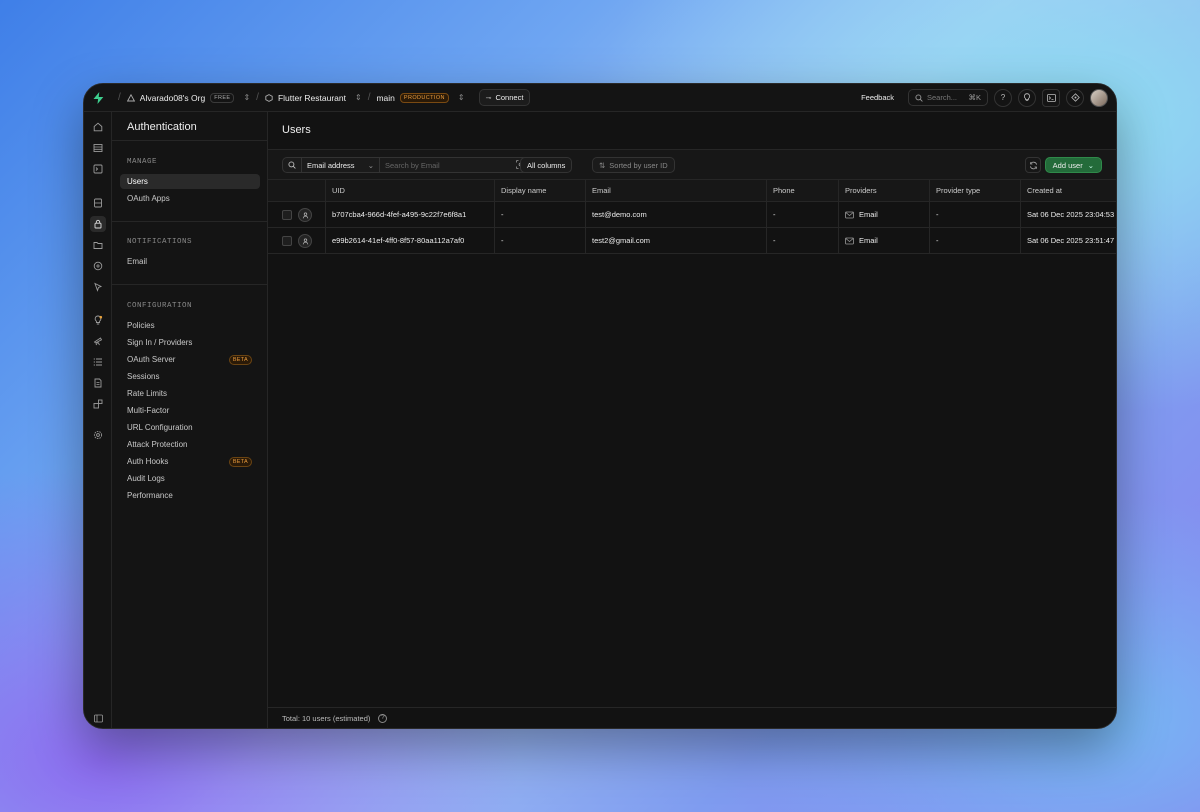  Describe the element at coordinates (190, 181) in the screenshot. I see `sidebar-item-users: Users` at that location.